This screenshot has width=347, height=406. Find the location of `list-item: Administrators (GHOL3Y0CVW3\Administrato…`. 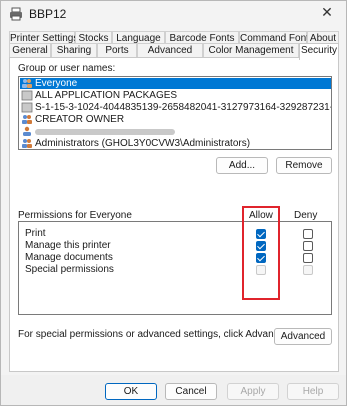

list-item: Administrators (GHOL3Y0CVW3\Administrato… is located at coordinates (175, 143).